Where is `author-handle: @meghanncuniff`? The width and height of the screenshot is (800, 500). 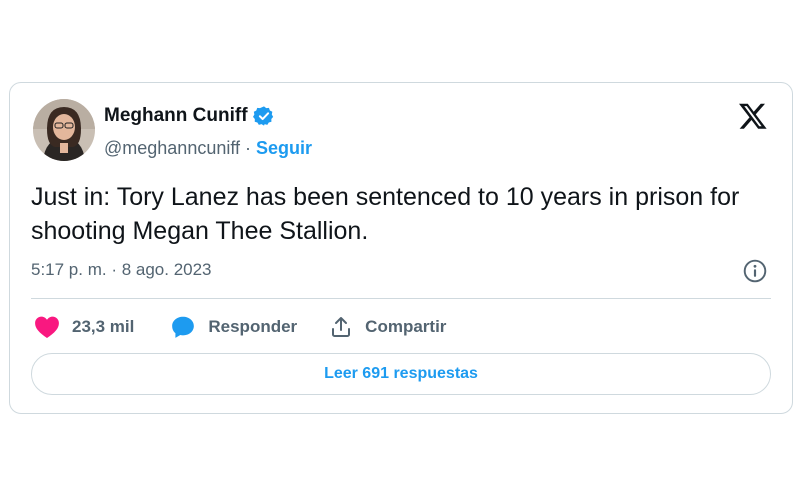 author-handle: @meghanncuniff is located at coordinates (172, 148).